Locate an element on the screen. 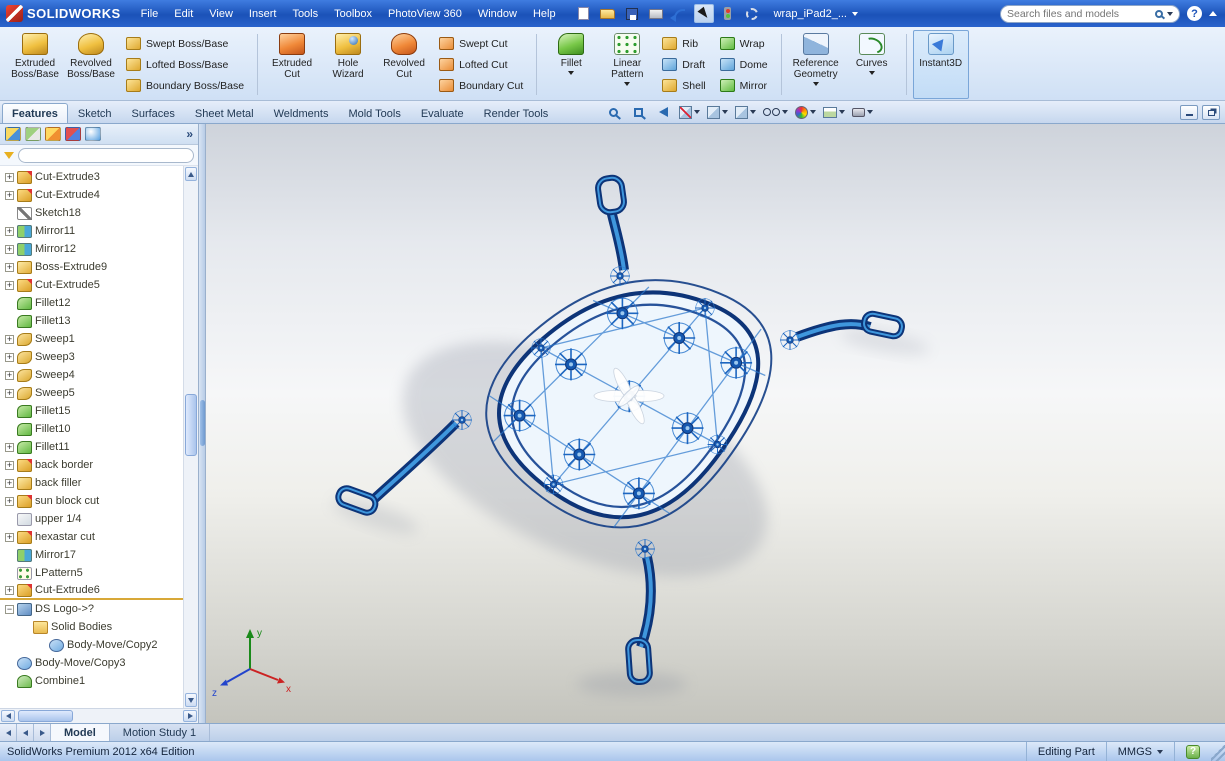 Image resolution: width=1225 pixels, height=761 pixels. collapse-ribbon-icon is located at coordinates (1213, 13).